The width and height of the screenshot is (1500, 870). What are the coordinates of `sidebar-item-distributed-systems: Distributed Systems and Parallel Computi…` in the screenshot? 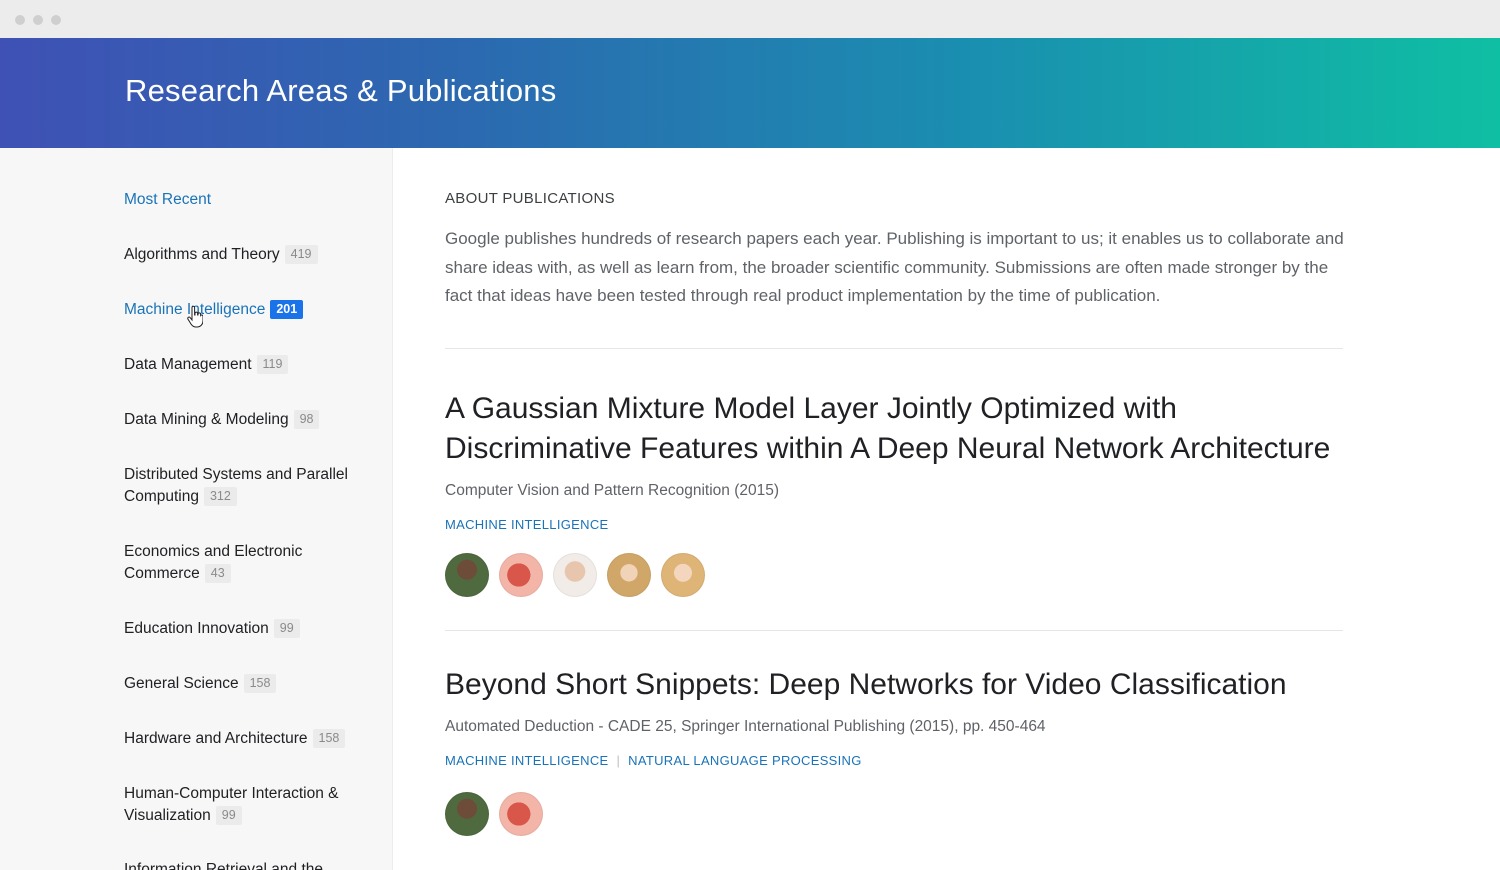 It's located at (244, 486).